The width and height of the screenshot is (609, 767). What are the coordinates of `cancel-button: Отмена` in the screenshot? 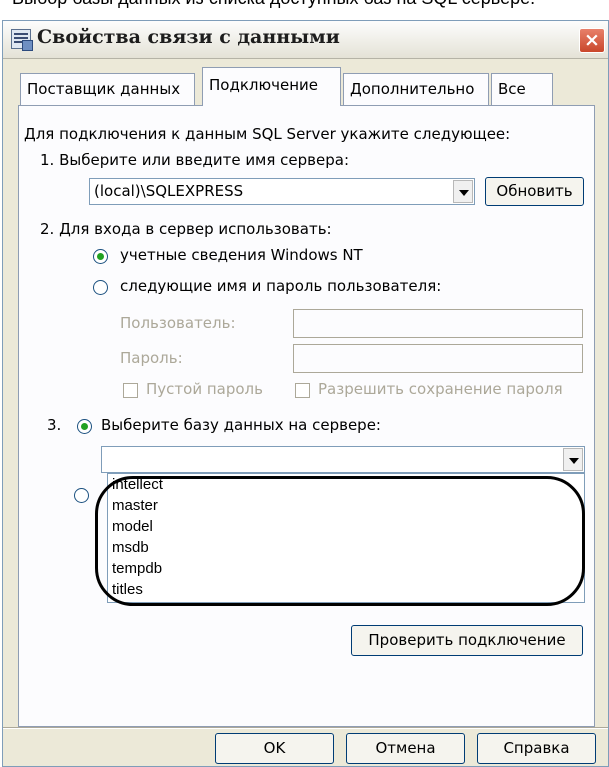 It's located at (405, 748).